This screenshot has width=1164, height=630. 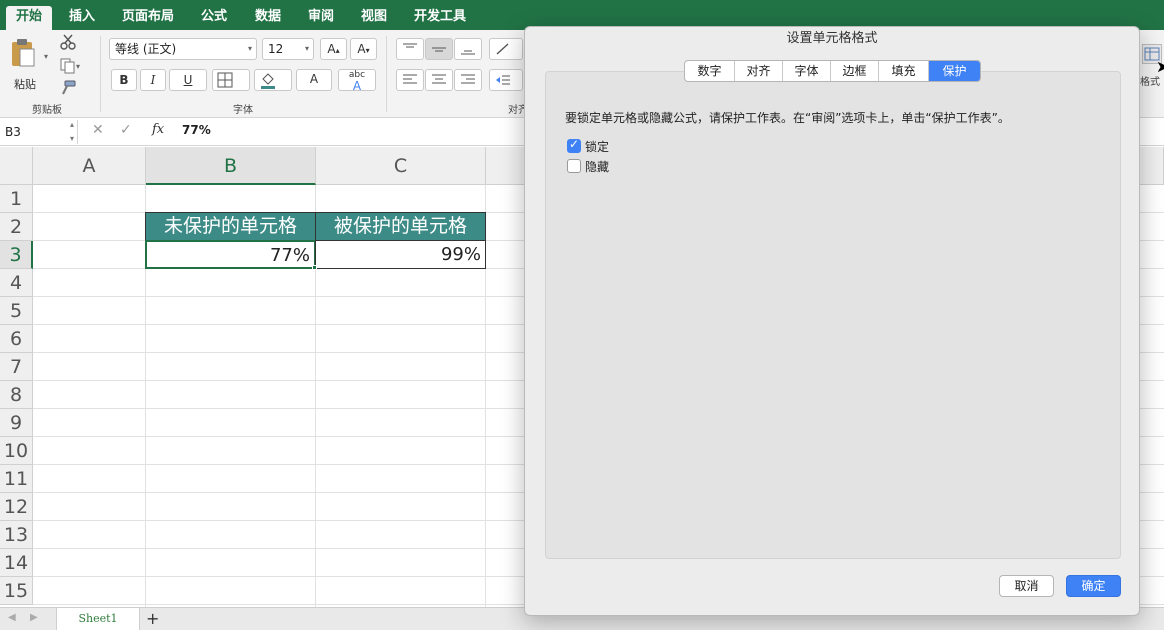 What do you see at coordinates (787, 118) in the screenshot?
I see `protection-description: 要锁定单元格或隐藏公式，请保护工作表。在“审阅”选项卡上，单击“保护工作表”。` at bounding box center [787, 118].